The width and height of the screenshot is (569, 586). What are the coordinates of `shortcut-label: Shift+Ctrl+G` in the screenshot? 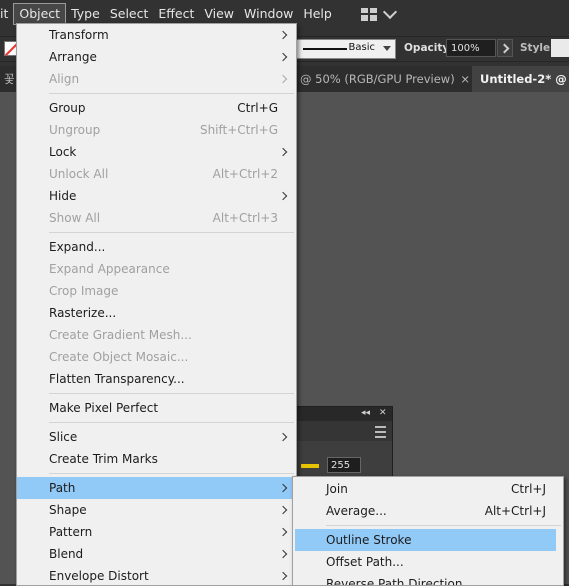 It's located at (238, 130).